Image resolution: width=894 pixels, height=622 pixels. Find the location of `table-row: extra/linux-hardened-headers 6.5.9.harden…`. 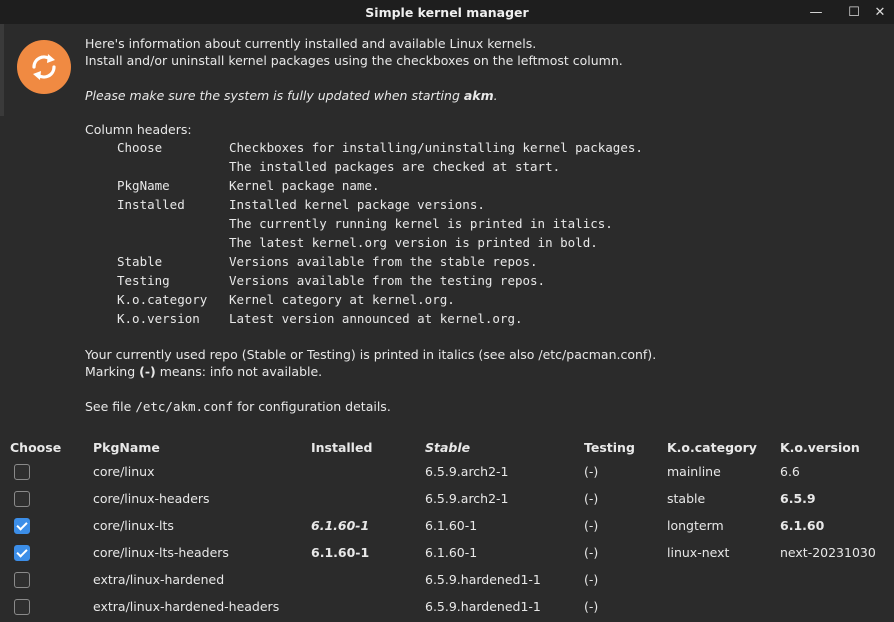

table-row: extra/linux-hardened-headers 6.5.9.harden… is located at coordinates (447, 608).